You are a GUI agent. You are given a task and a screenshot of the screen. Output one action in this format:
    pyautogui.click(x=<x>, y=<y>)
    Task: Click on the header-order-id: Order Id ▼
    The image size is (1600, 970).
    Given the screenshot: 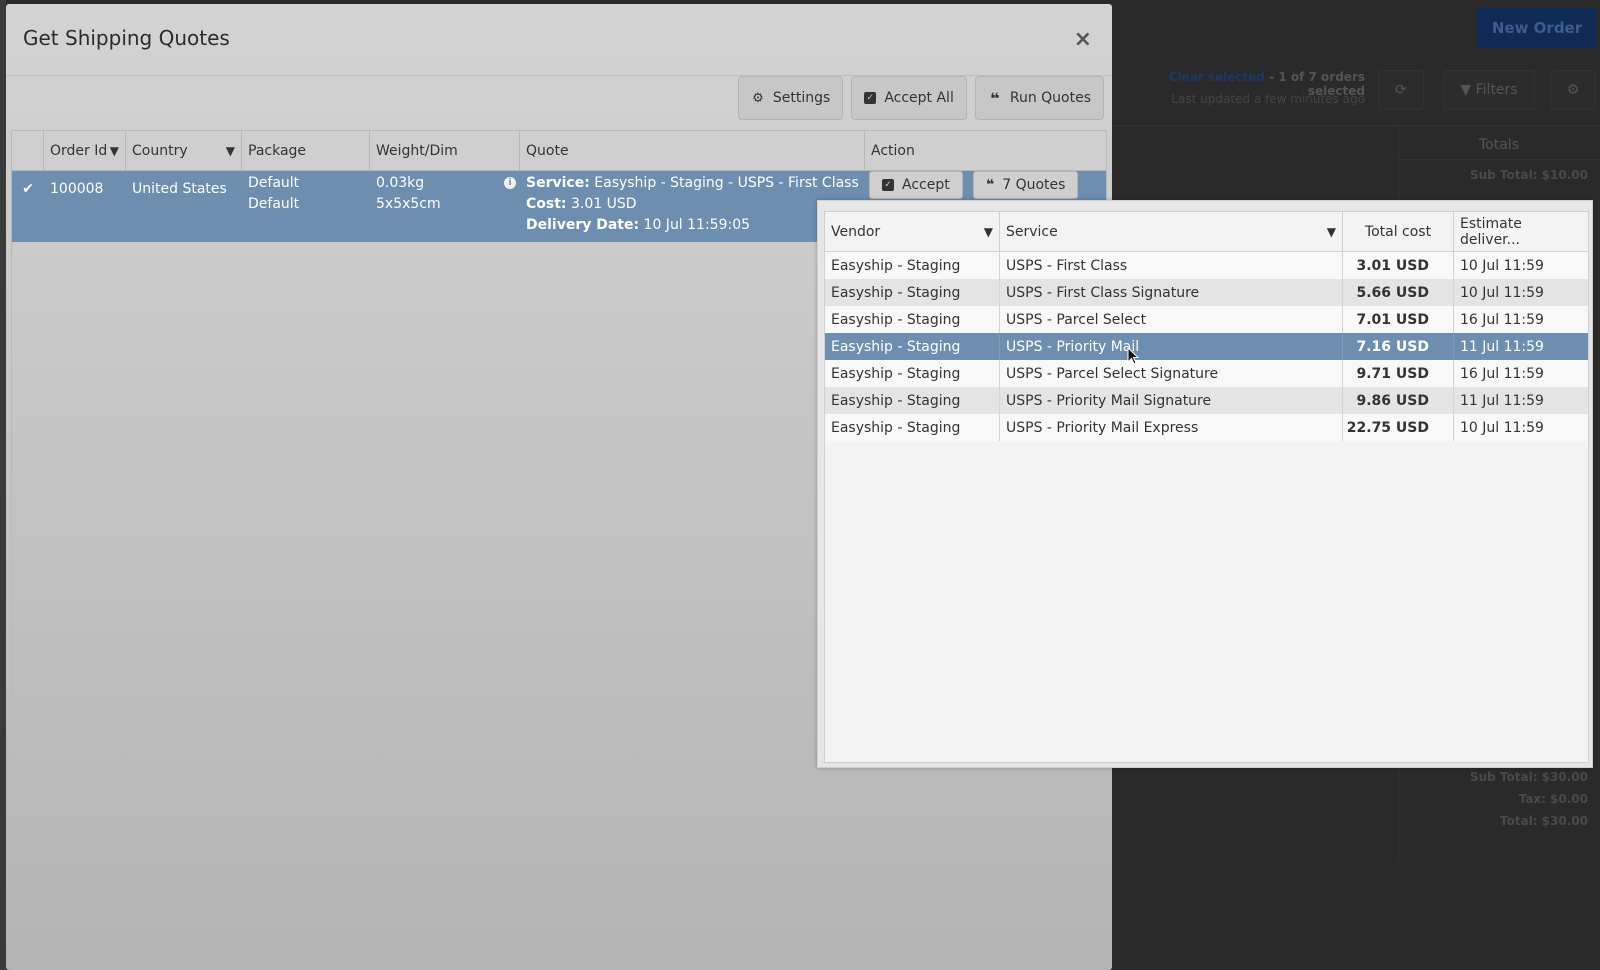 What is the action you would take?
    pyautogui.click(x=85, y=150)
    